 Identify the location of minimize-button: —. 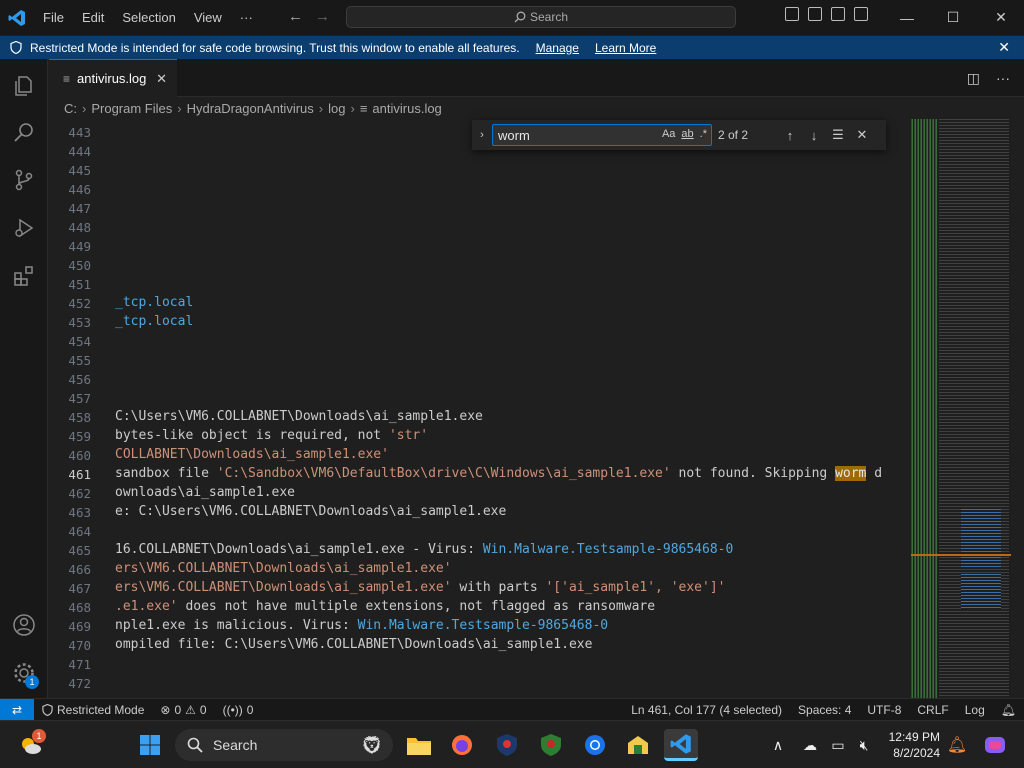
(907, 17).